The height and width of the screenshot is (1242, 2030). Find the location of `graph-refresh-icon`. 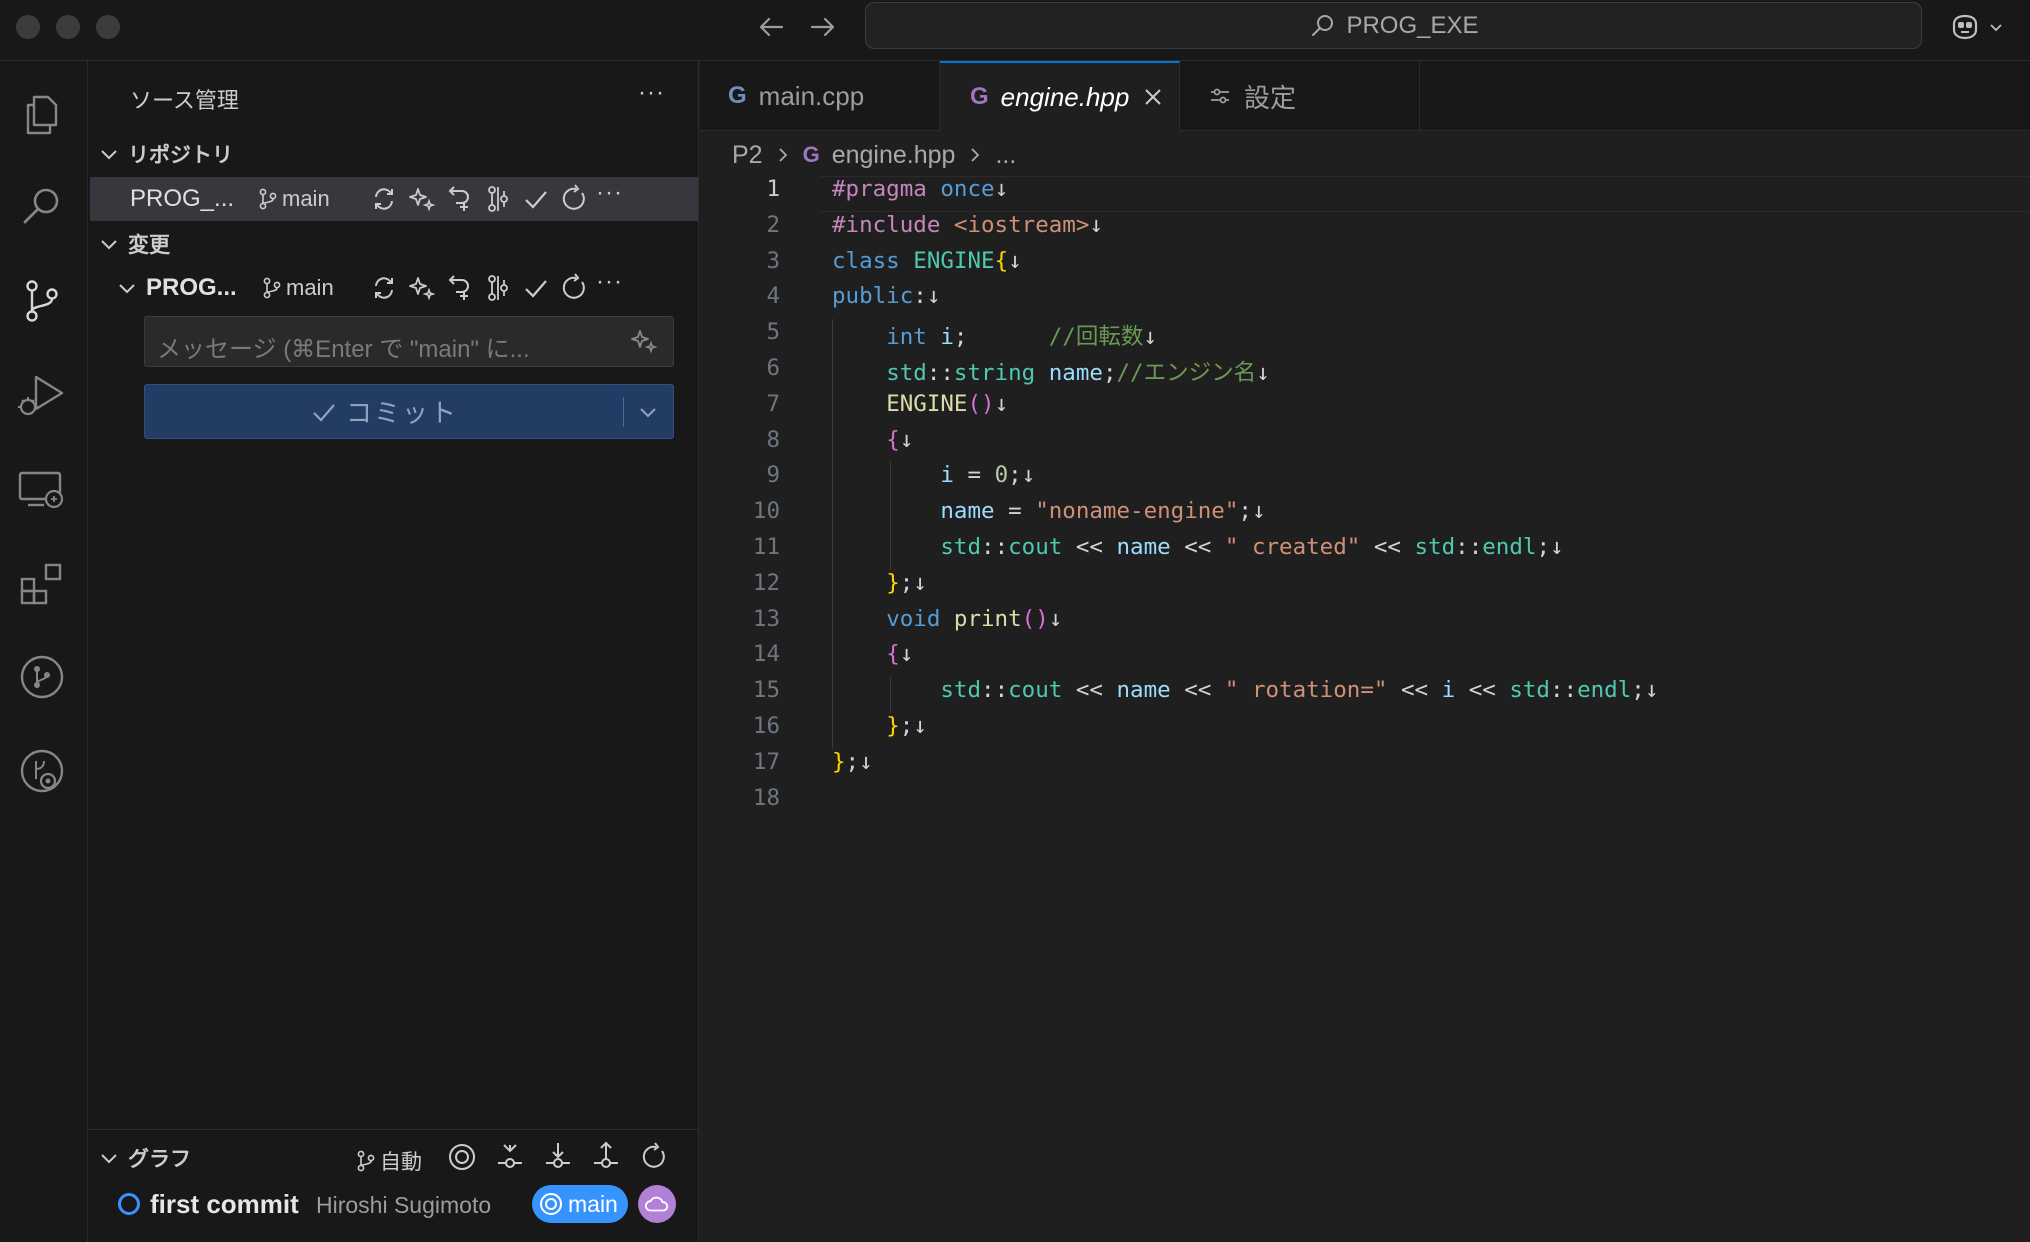

graph-refresh-icon is located at coordinates (654, 1159).